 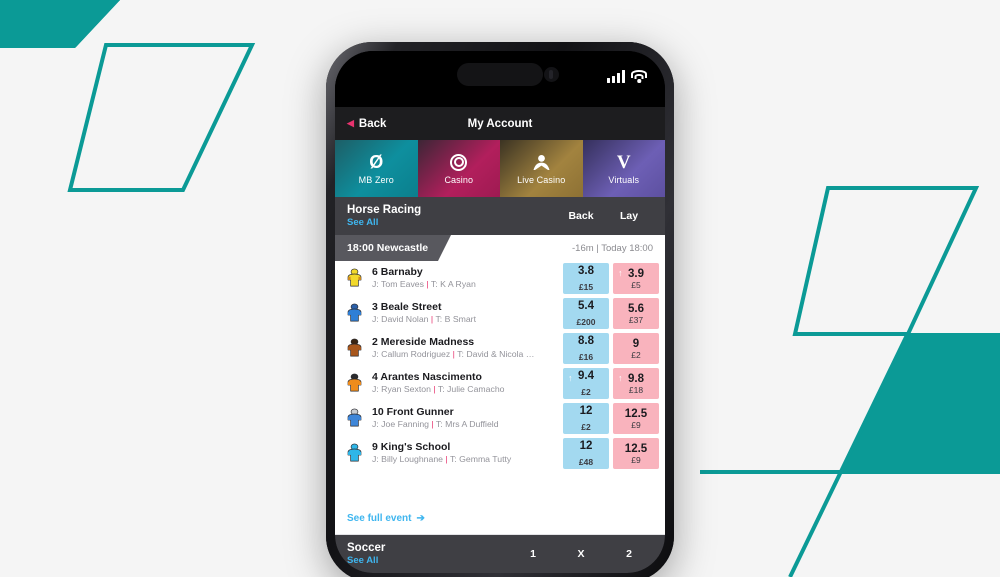 What do you see at coordinates (611, 348) in the screenshot?
I see `runner-odds: 8.8 £16 9 £2` at bounding box center [611, 348].